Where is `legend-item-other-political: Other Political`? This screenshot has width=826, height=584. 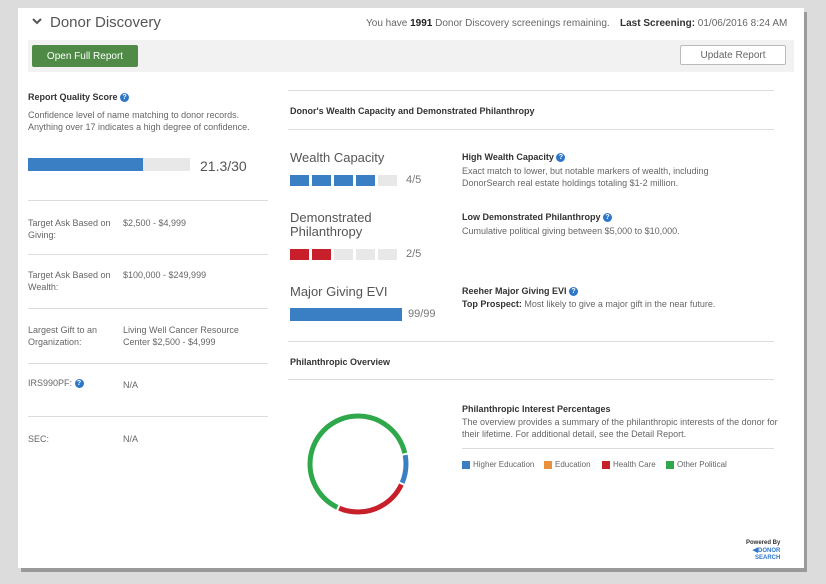 legend-item-other-political: Other Political is located at coordinates (696, 464).